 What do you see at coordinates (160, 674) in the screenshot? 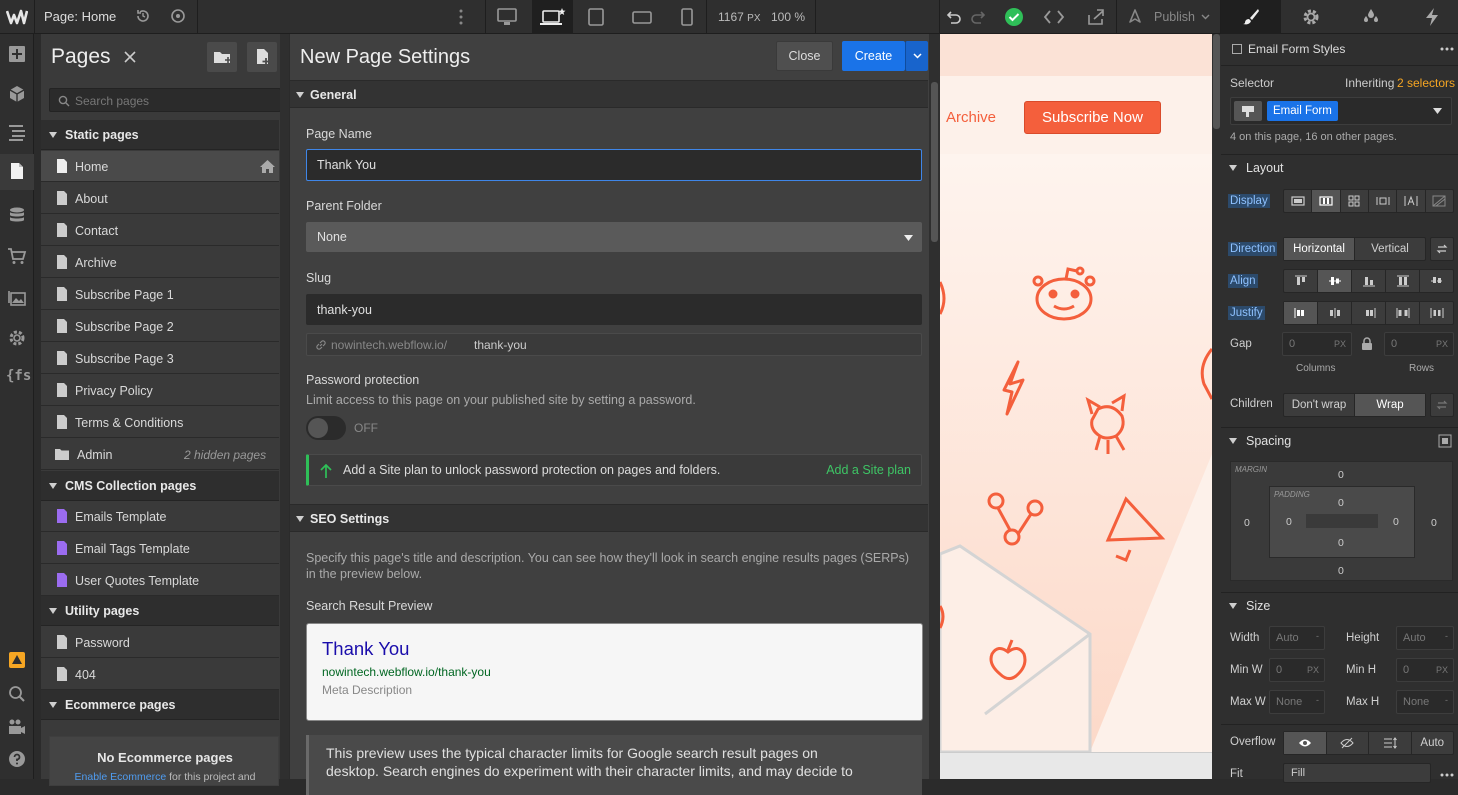
I see `page-item-404: 404` at bounding box center [160, 674].